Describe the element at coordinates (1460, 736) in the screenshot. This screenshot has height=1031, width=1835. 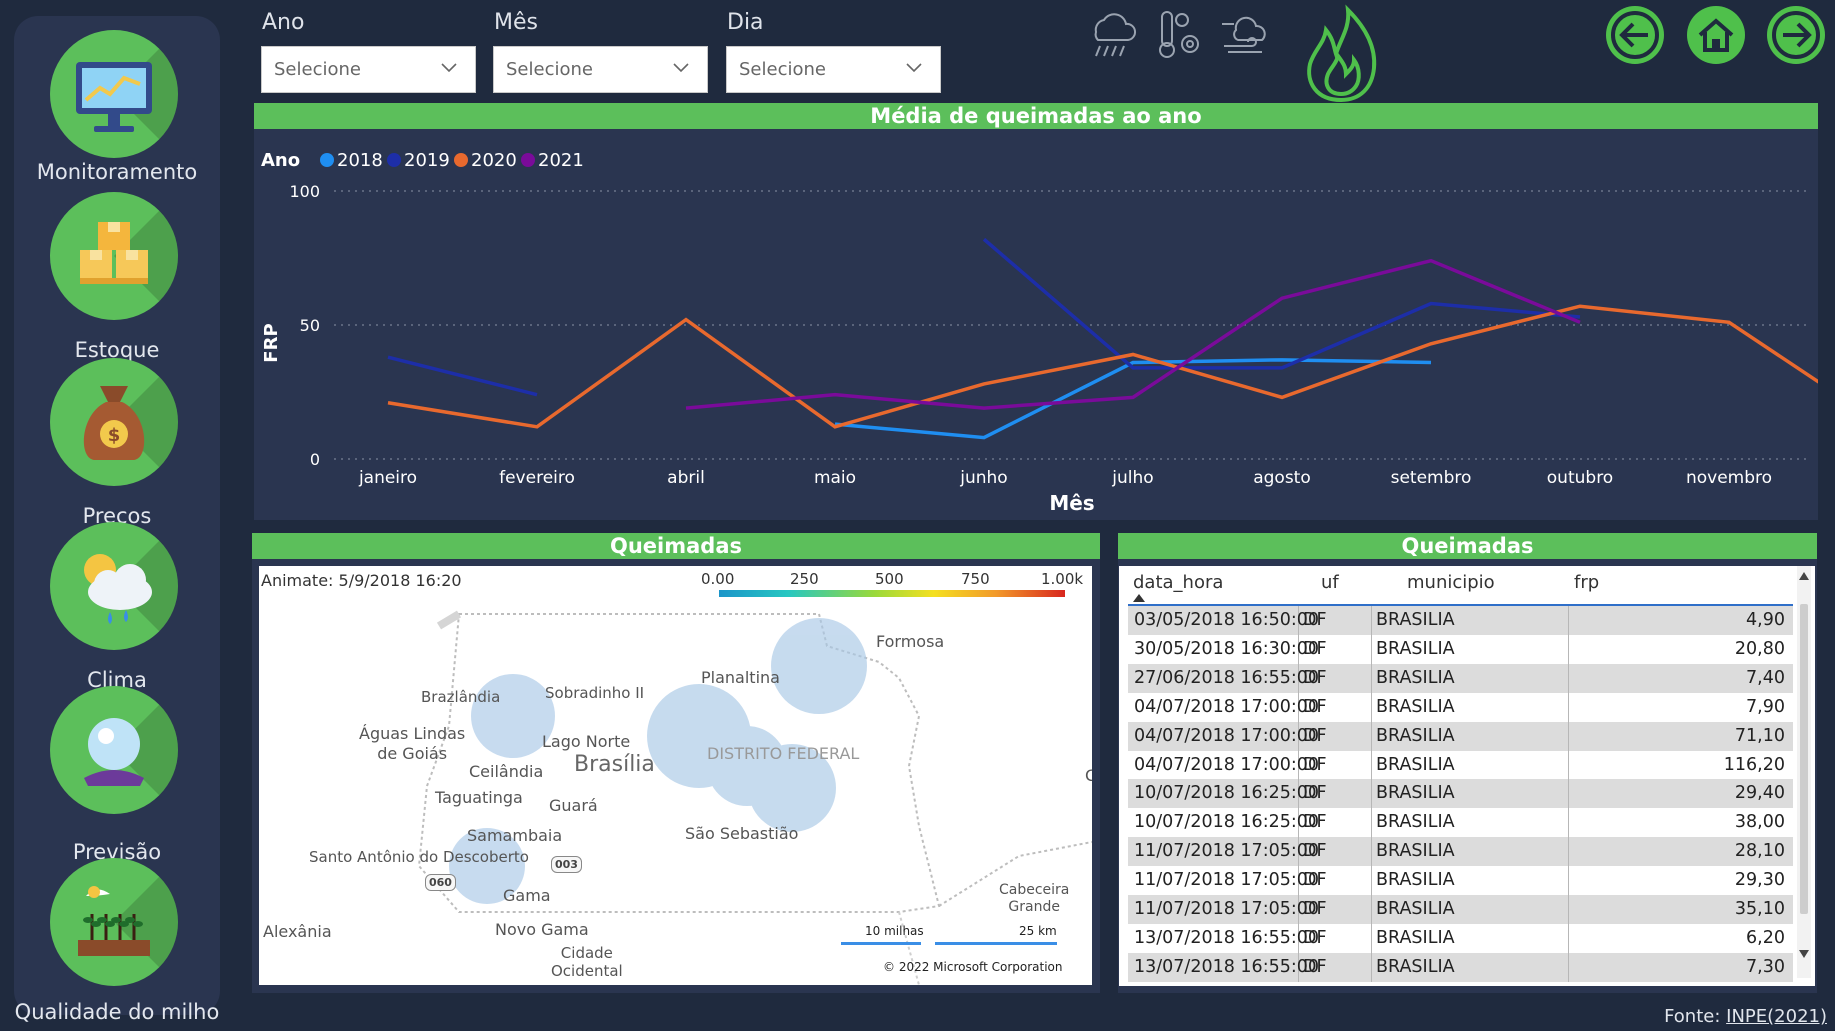
I see `table-row: 04/07/2018 17:00:00 DF BRASILIA 71,10` at that location.